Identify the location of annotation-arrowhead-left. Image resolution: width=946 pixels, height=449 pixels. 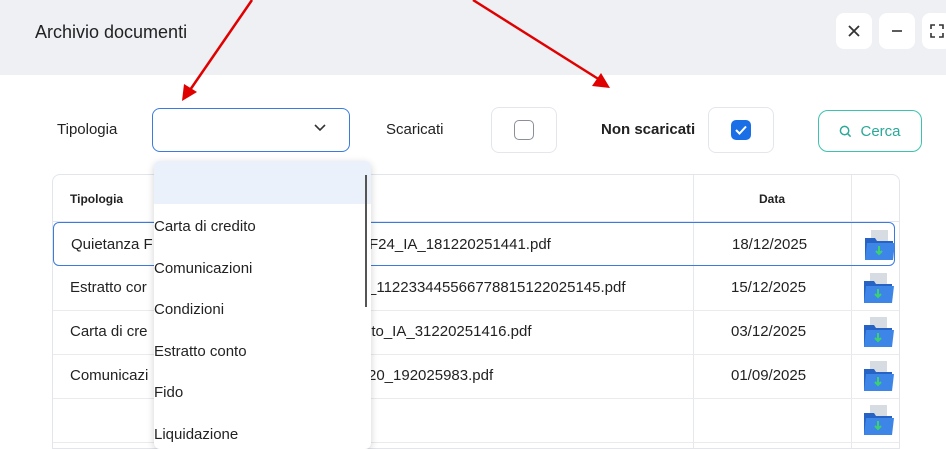
(189, 92).